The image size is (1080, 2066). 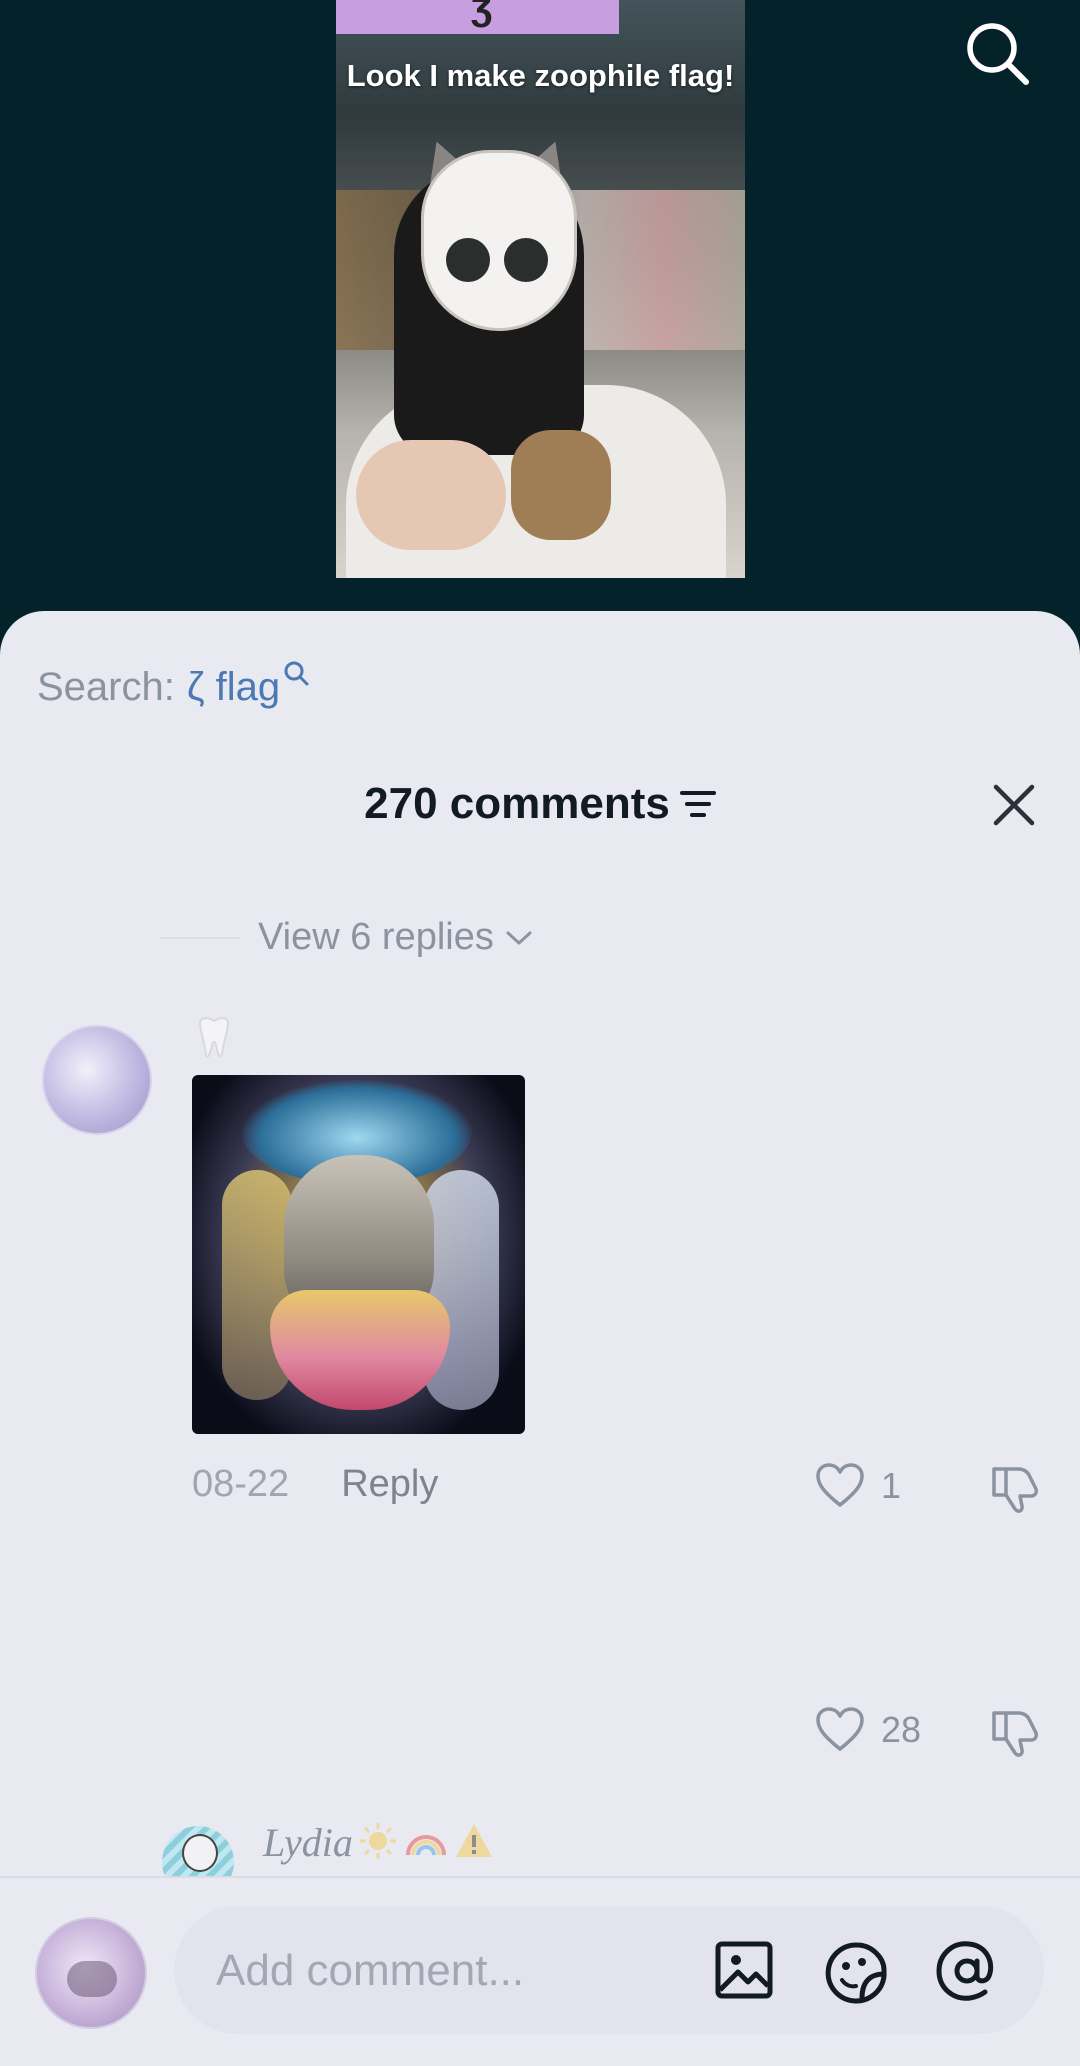 I want to click on filter-icon, so click(x=697, y=804).